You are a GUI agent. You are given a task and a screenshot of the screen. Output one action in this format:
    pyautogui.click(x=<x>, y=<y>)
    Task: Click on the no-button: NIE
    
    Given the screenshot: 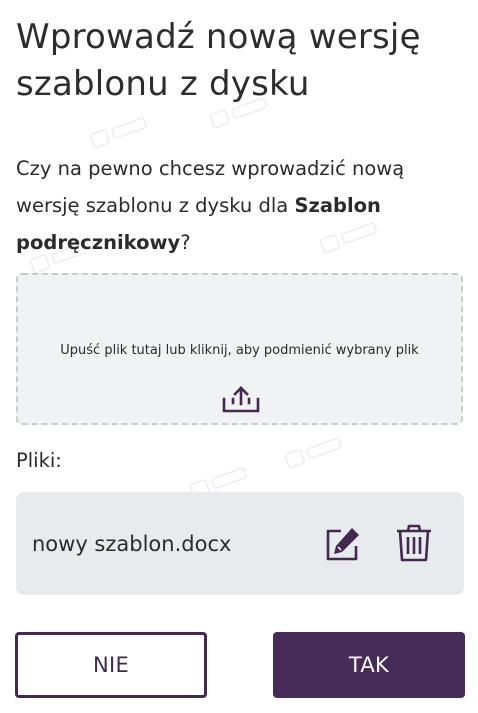 What is the action you would take?
    pyautogui.click(x=111, y=665)
    